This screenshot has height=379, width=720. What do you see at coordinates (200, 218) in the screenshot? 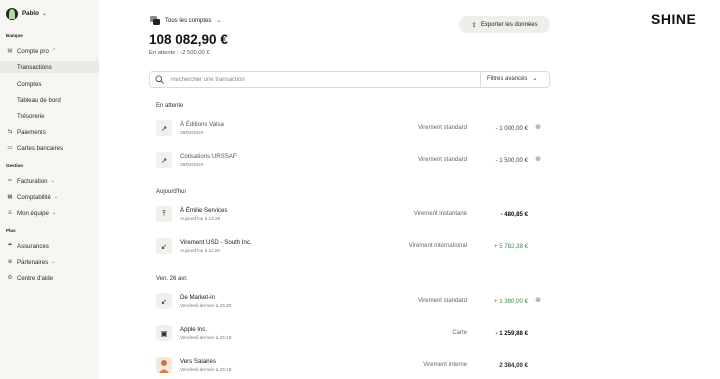
I see `transaction-date: Aujourd'hui à 14:25` at bounding box center [200, 218].